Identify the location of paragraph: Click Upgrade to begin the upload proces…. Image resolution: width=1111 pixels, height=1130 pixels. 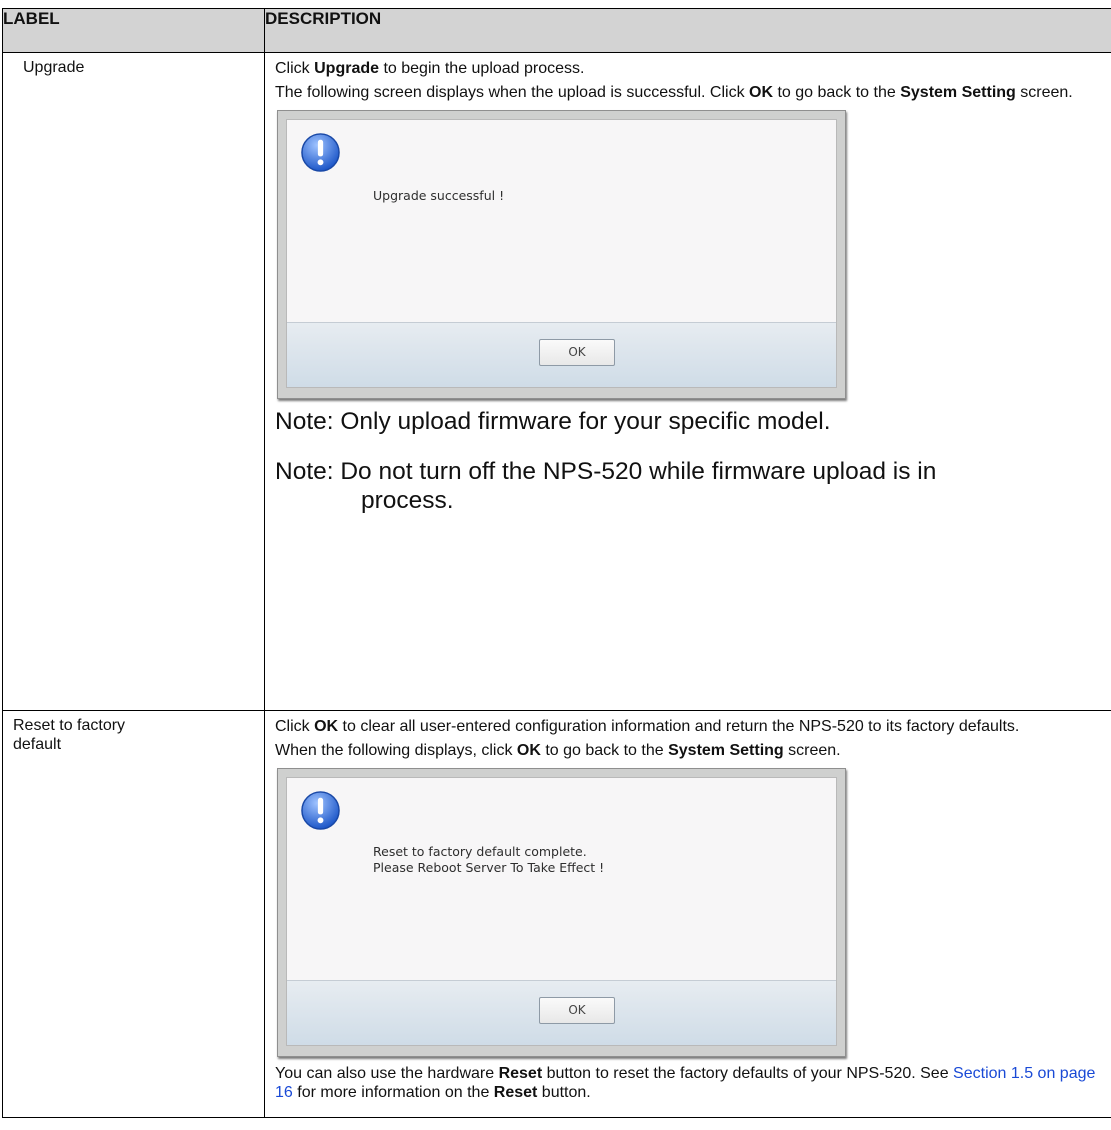
(430, 68).